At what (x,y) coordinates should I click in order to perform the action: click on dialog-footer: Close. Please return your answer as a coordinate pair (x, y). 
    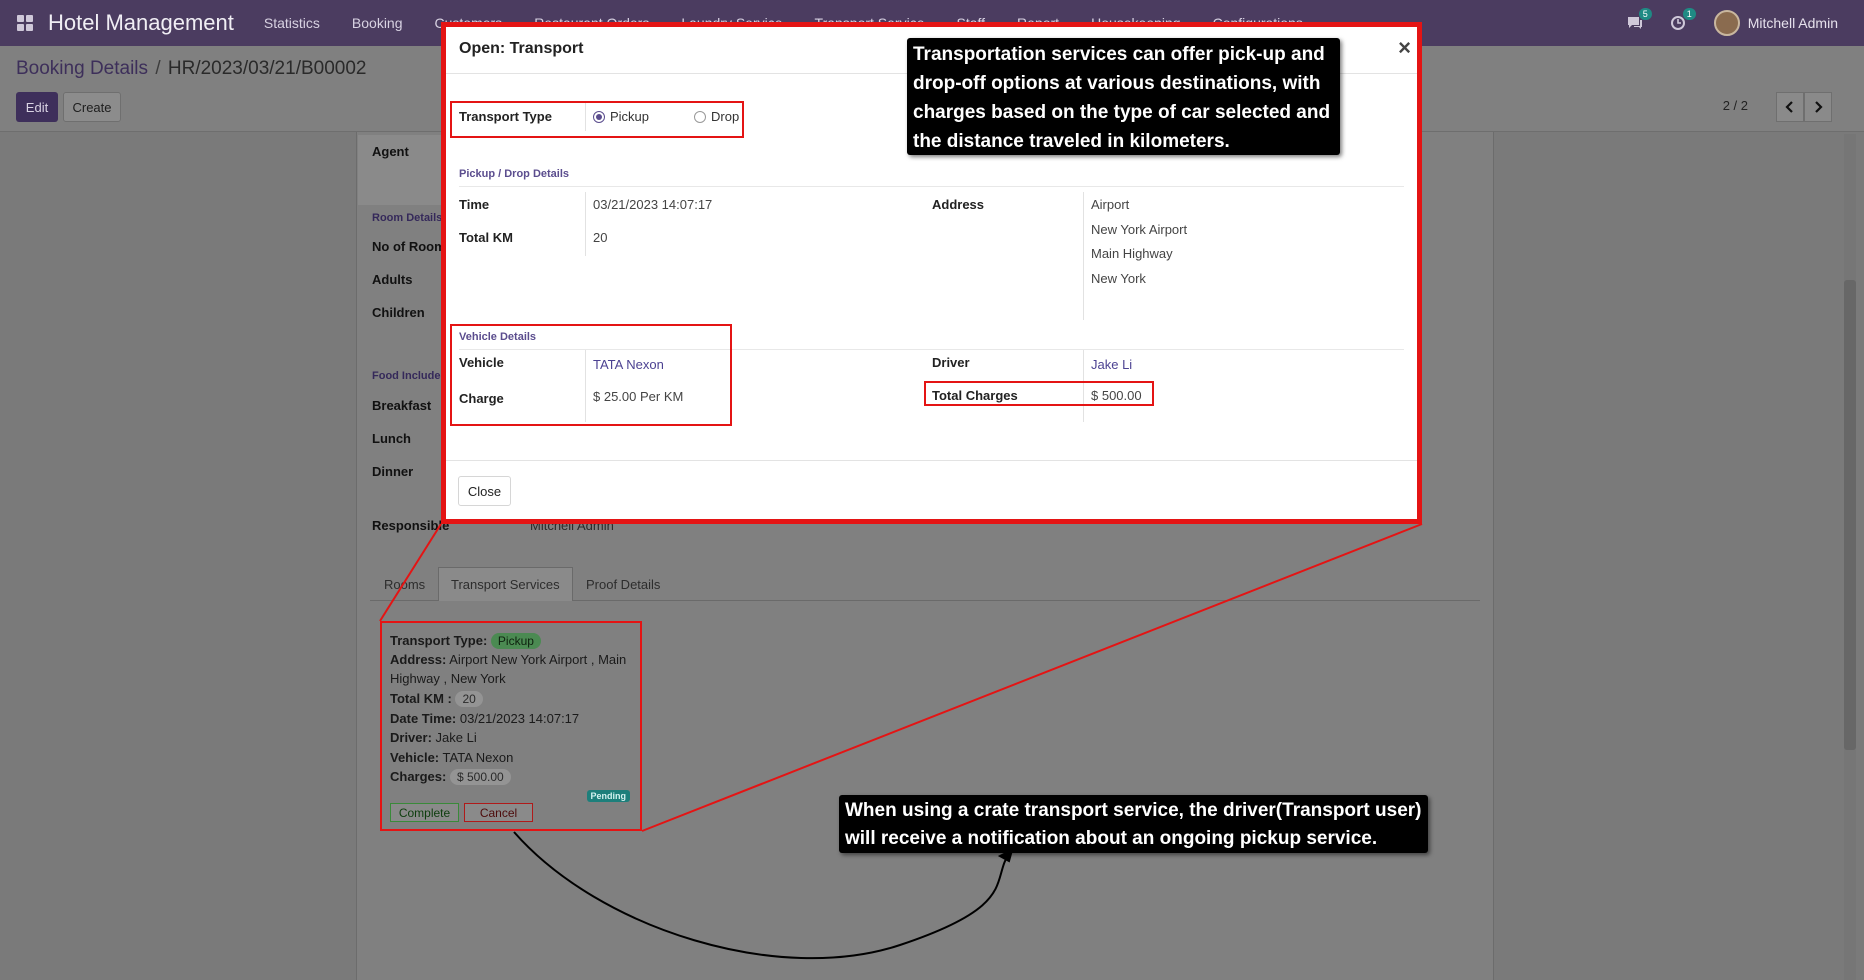
    Looking at the image, I should click on (931, 489).